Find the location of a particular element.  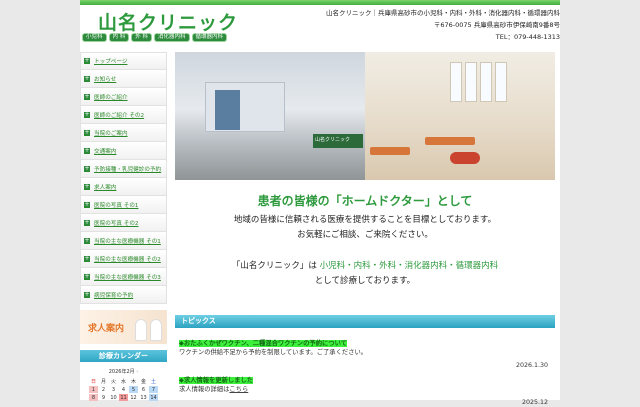

calendar-day: 4 is located at coordinates (123, 389).